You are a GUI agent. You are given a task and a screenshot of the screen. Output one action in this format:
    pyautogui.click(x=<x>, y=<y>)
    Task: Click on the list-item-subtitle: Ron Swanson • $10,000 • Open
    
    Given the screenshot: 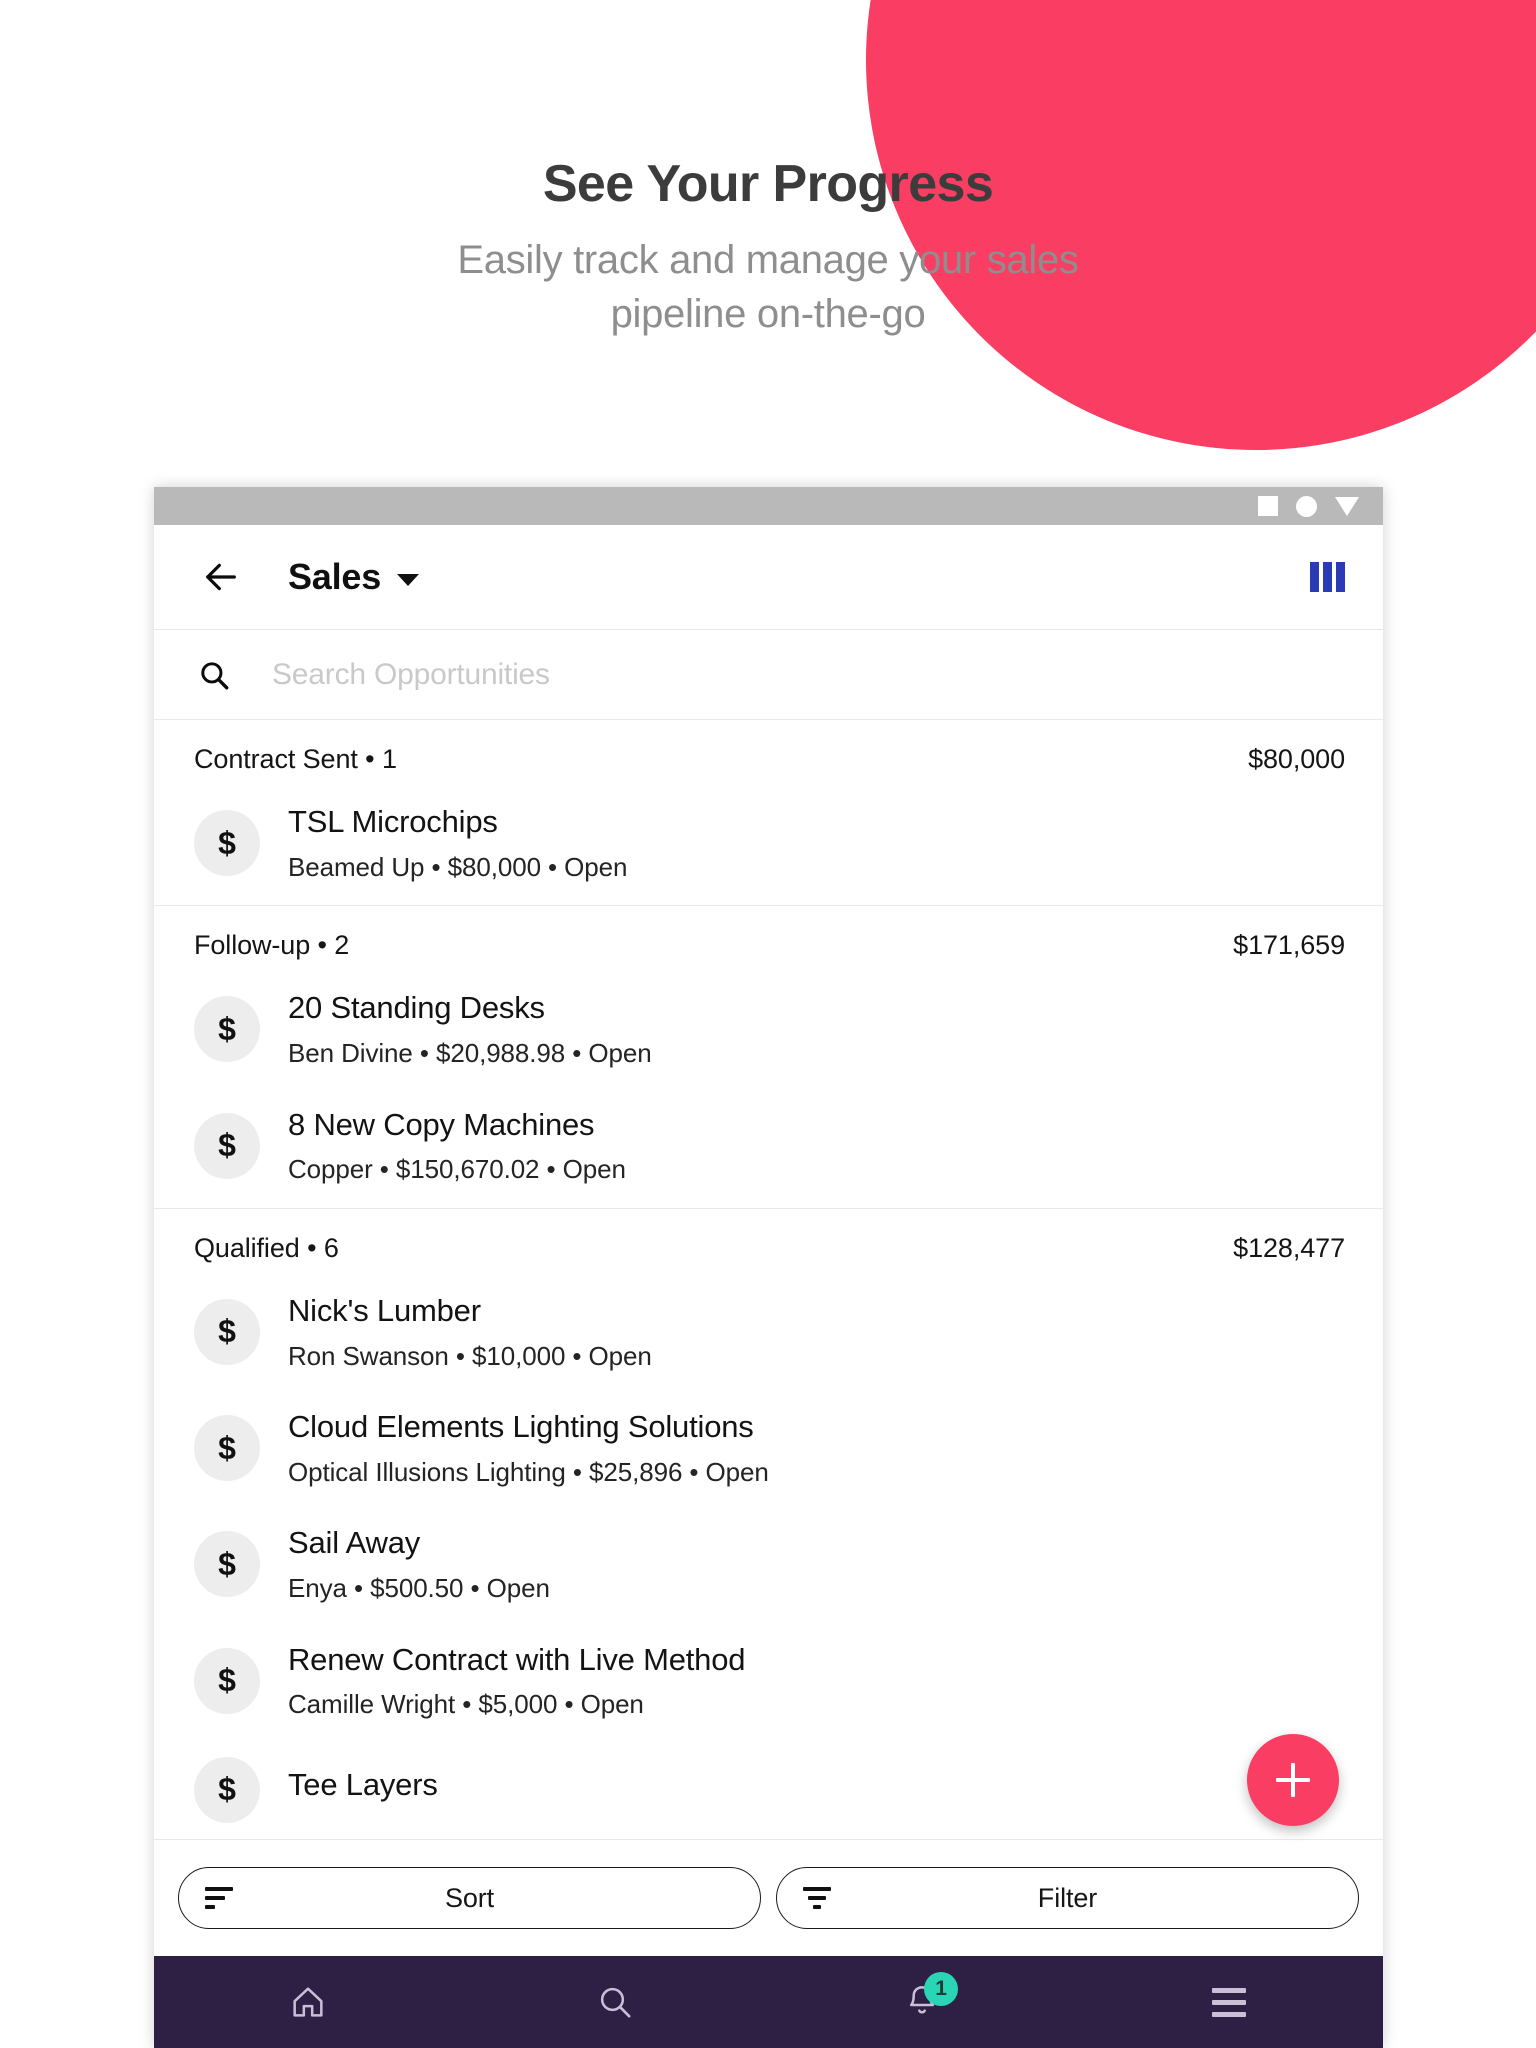 What is the action you would take?
    pyautogui.click(x=470, y=1355)
    